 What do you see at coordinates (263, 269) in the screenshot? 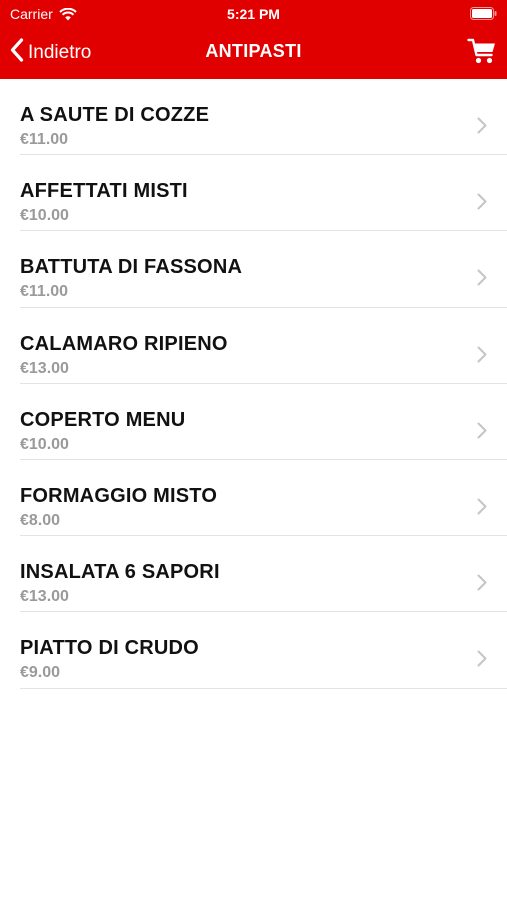
I see `list-item: BATTUTA DI FASSONA €11.00` at bounding box center [263, 269].